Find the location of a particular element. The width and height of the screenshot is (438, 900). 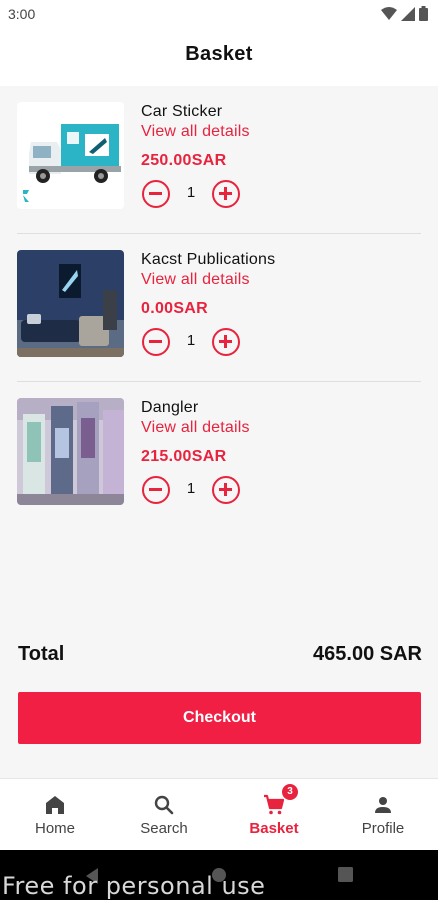

nav-label: Profile is located at coordinates (383, 828).